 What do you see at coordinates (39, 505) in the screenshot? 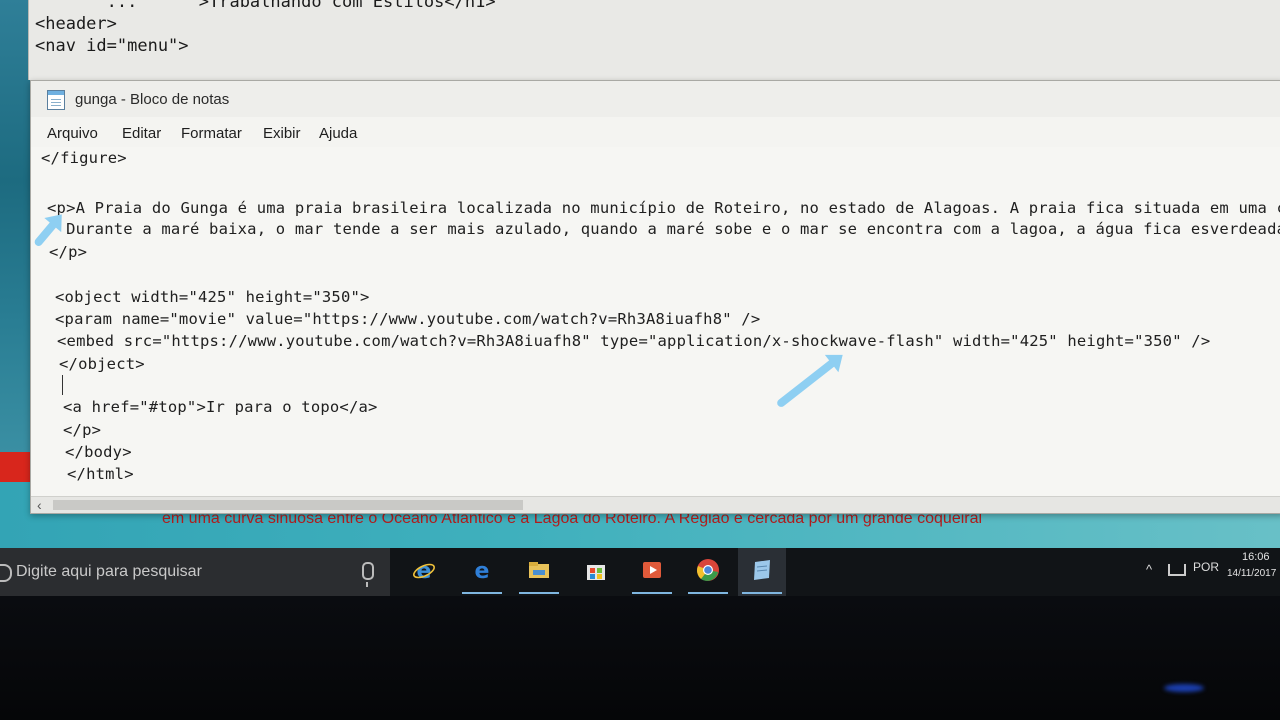
I see `scroll-left-arrow-icon: ‹` at bounding box center [39, 505].